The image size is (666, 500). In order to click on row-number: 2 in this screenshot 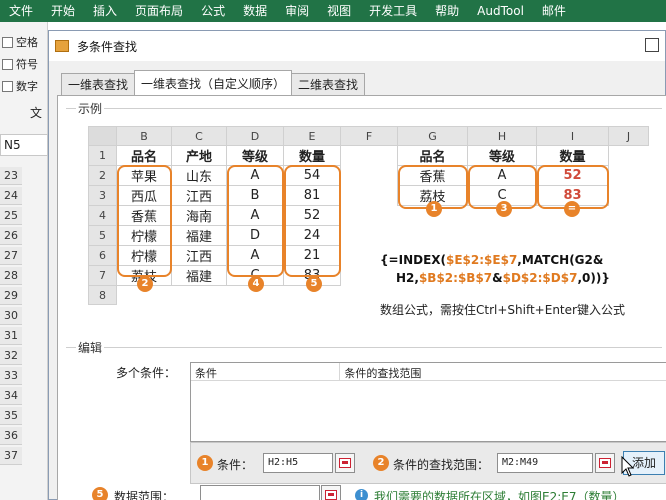, I will do `click(102, 175)`.